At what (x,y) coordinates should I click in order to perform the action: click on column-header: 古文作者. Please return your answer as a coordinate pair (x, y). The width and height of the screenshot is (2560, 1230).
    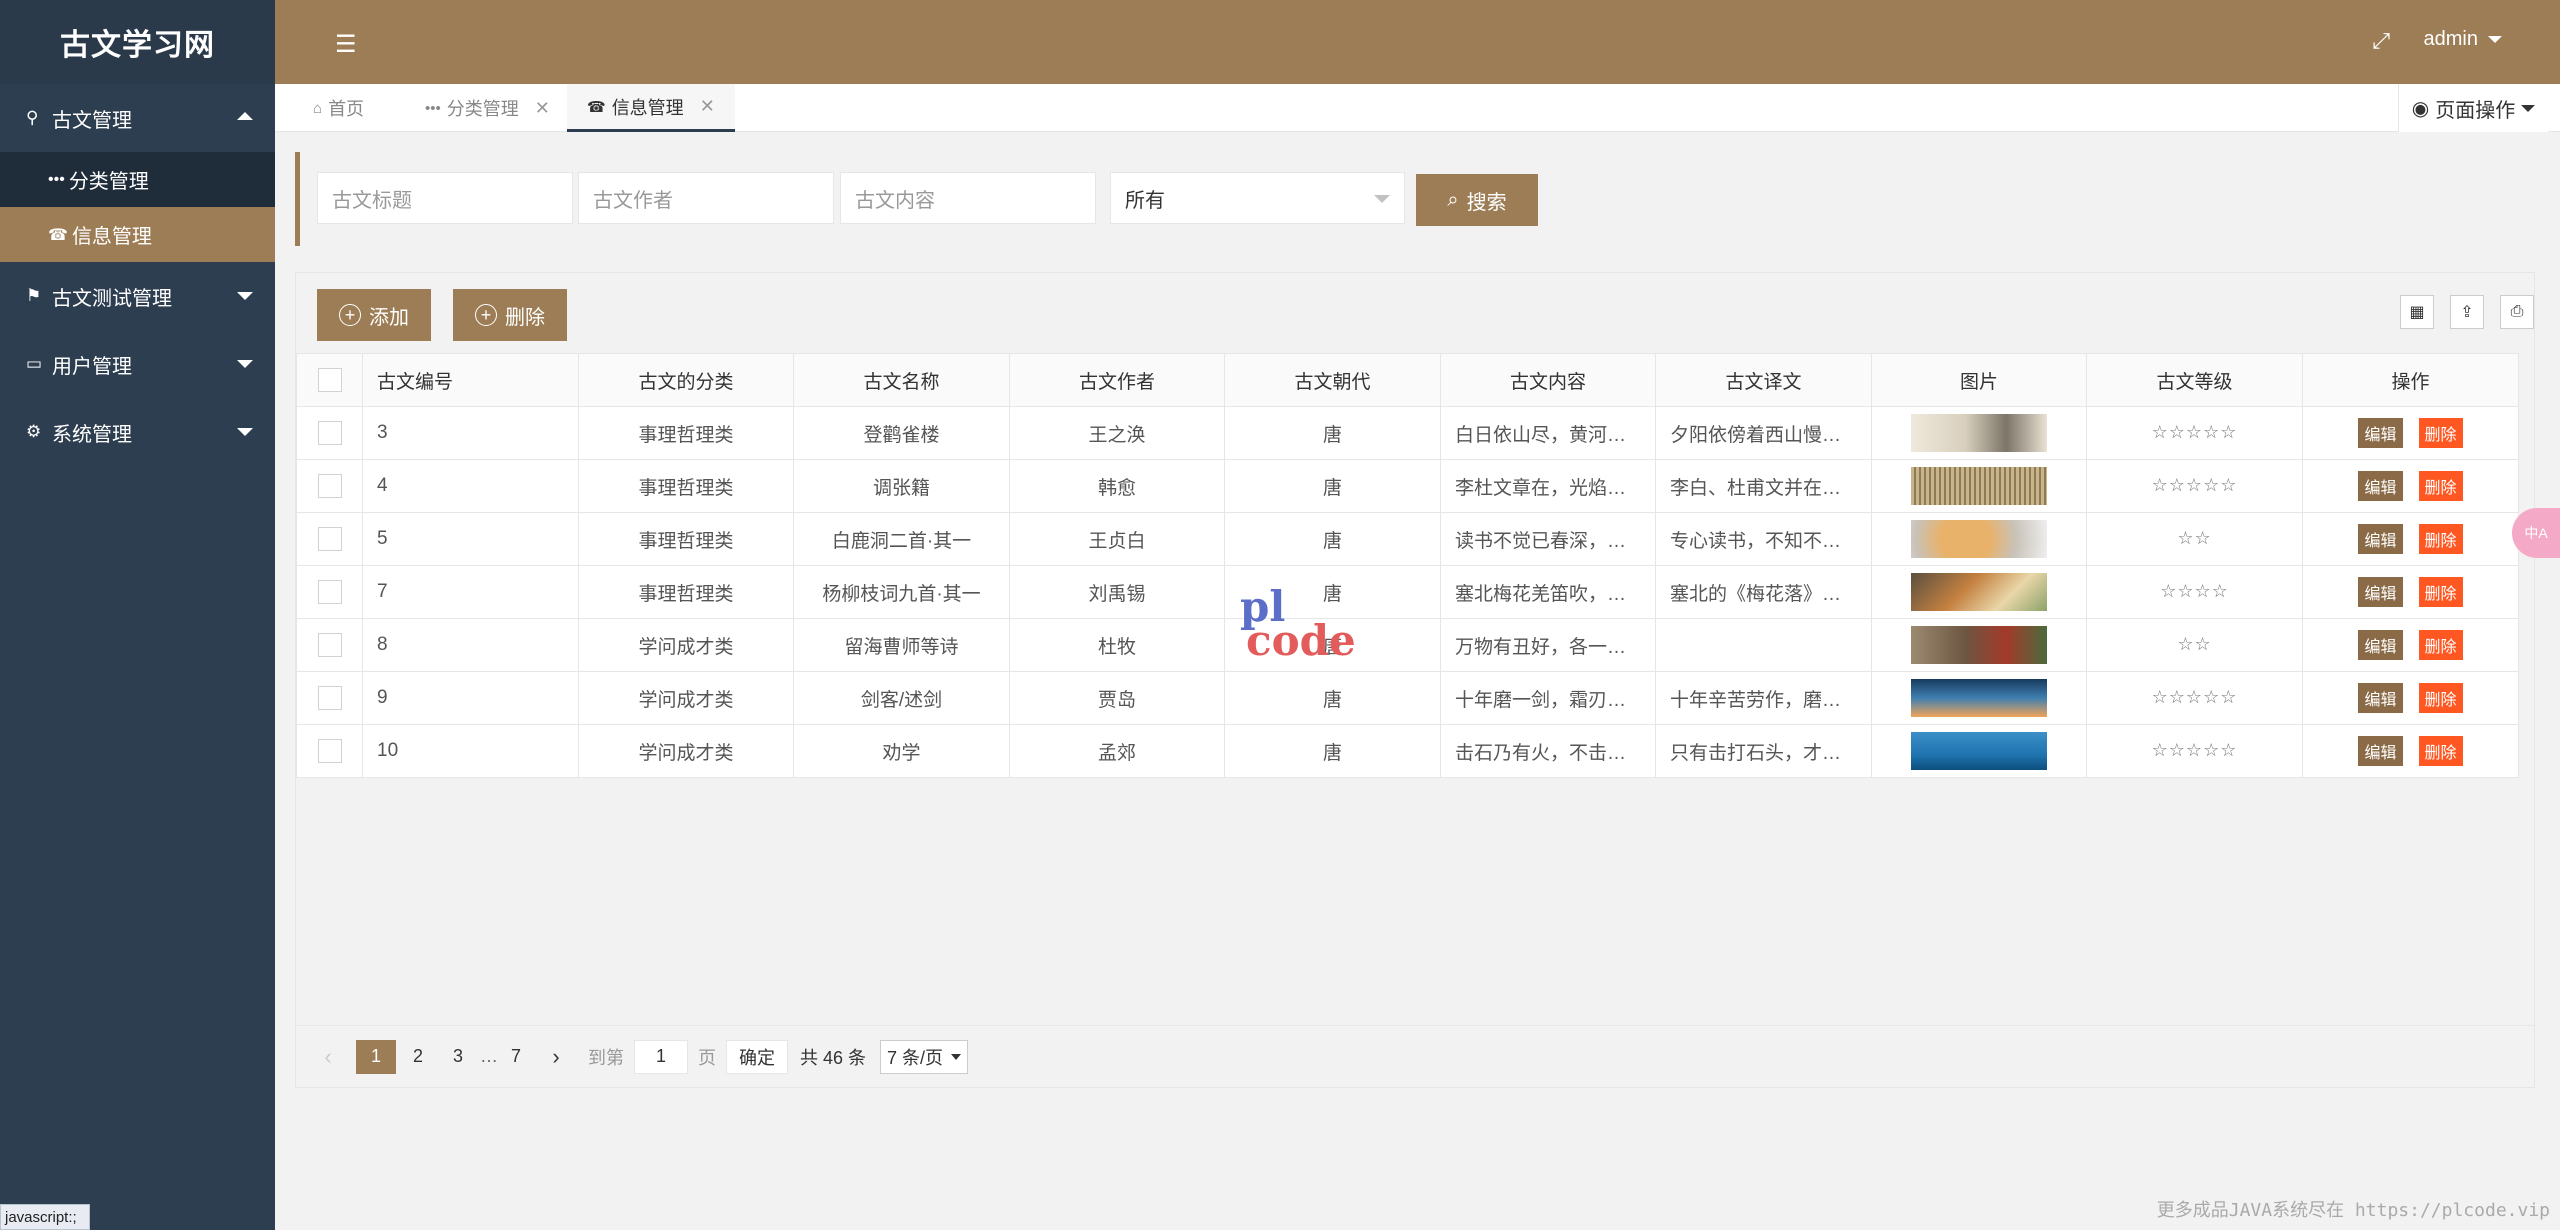
    Looking at the image, I should click on (1117, 380).